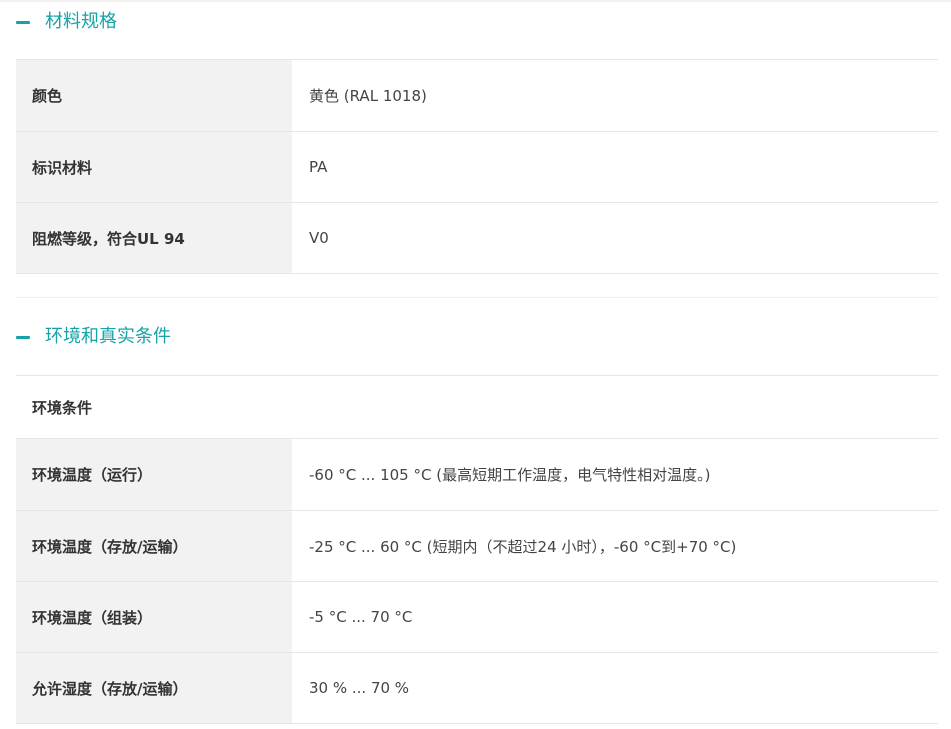 This screenshot has height=729, width=951. I want to click on row-value: 黄色 (RAL 1018), so click(368, 96).